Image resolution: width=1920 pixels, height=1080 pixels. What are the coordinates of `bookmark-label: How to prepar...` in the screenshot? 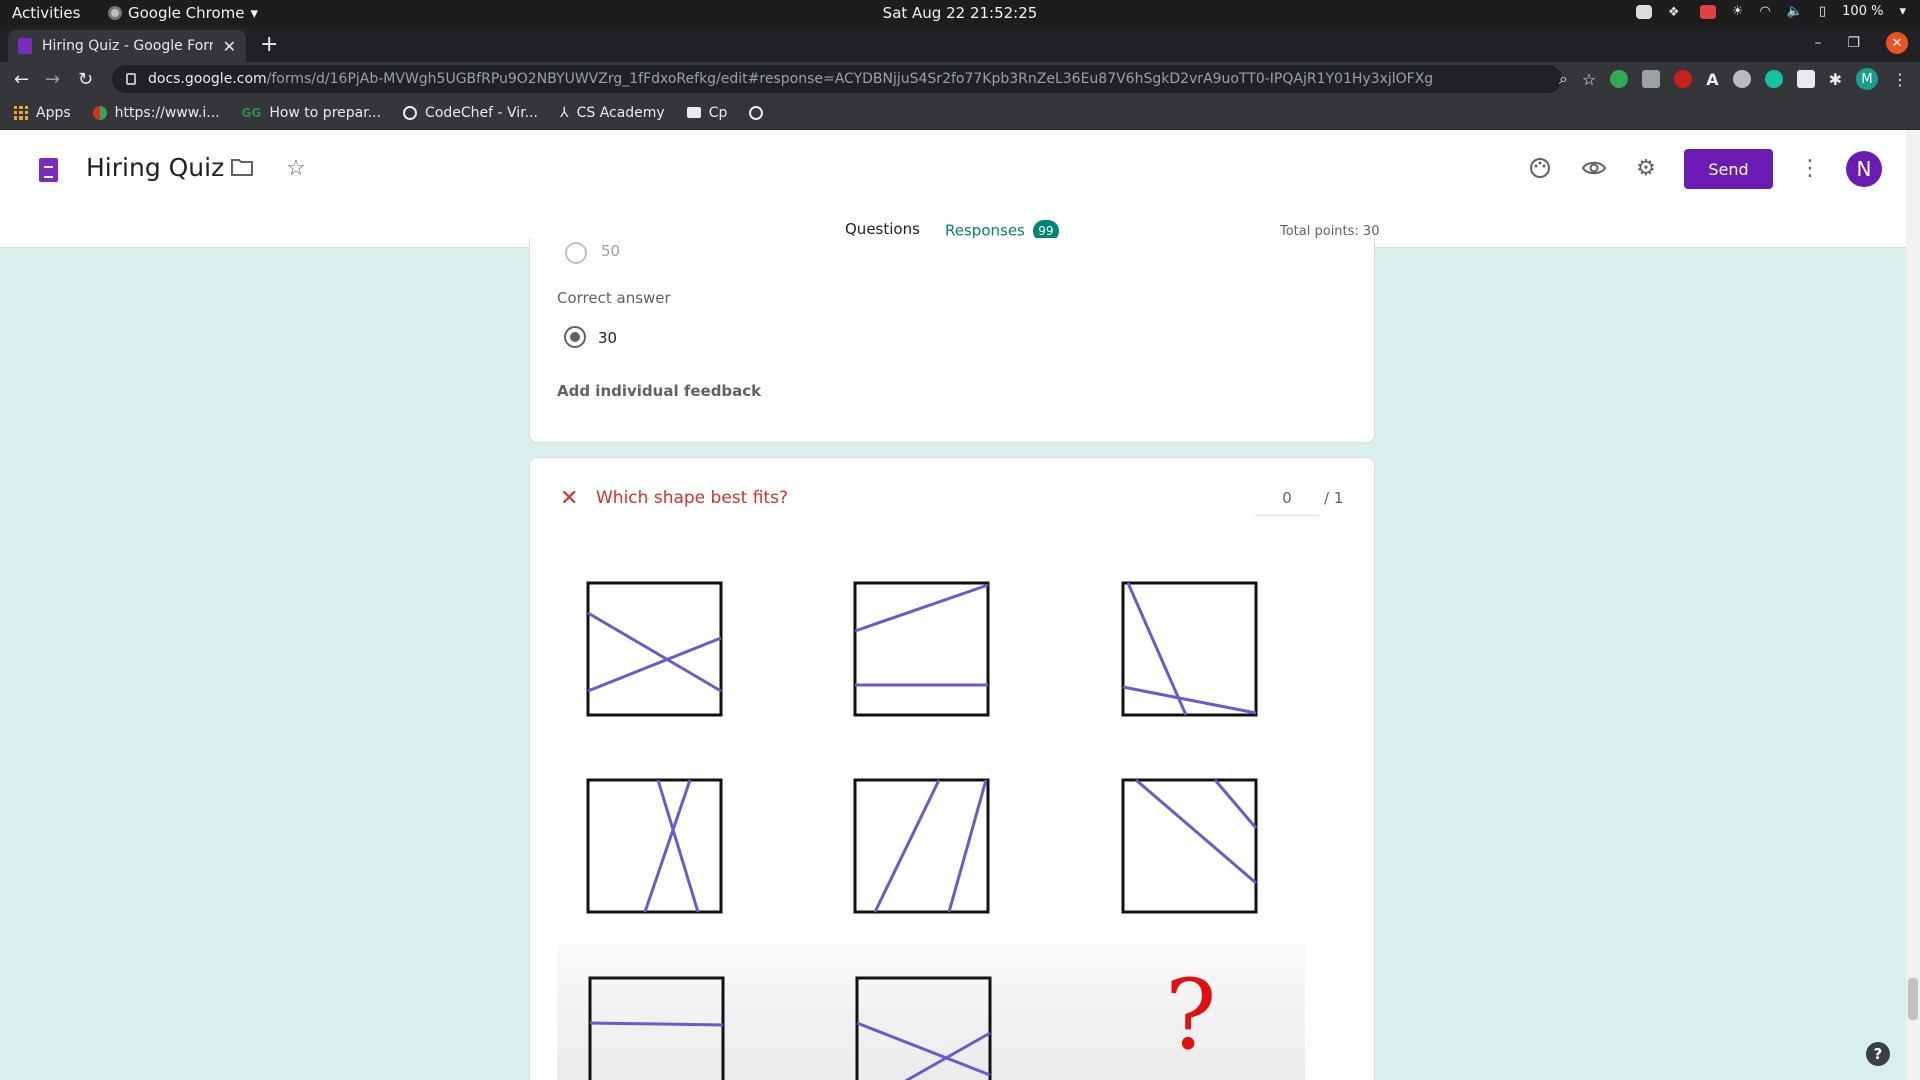 It's located at (325, 112).